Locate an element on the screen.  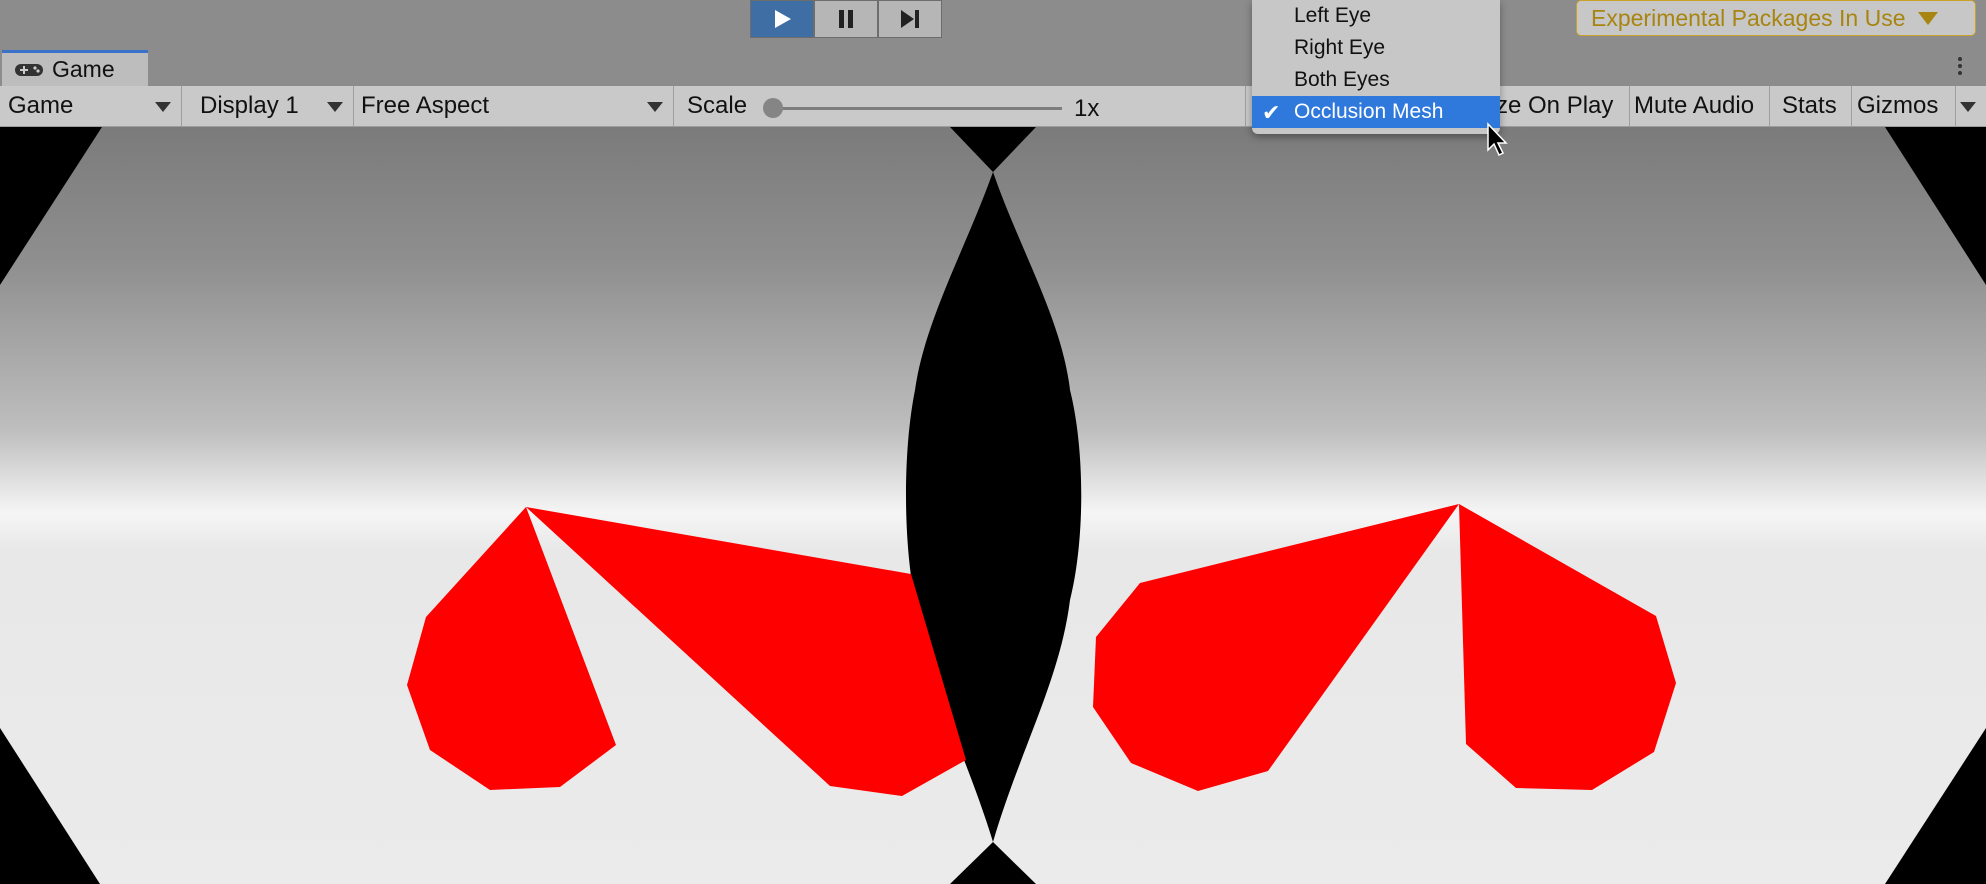
experimental-label: Experimental Packages In Use is located at coordinates (1748, 17).